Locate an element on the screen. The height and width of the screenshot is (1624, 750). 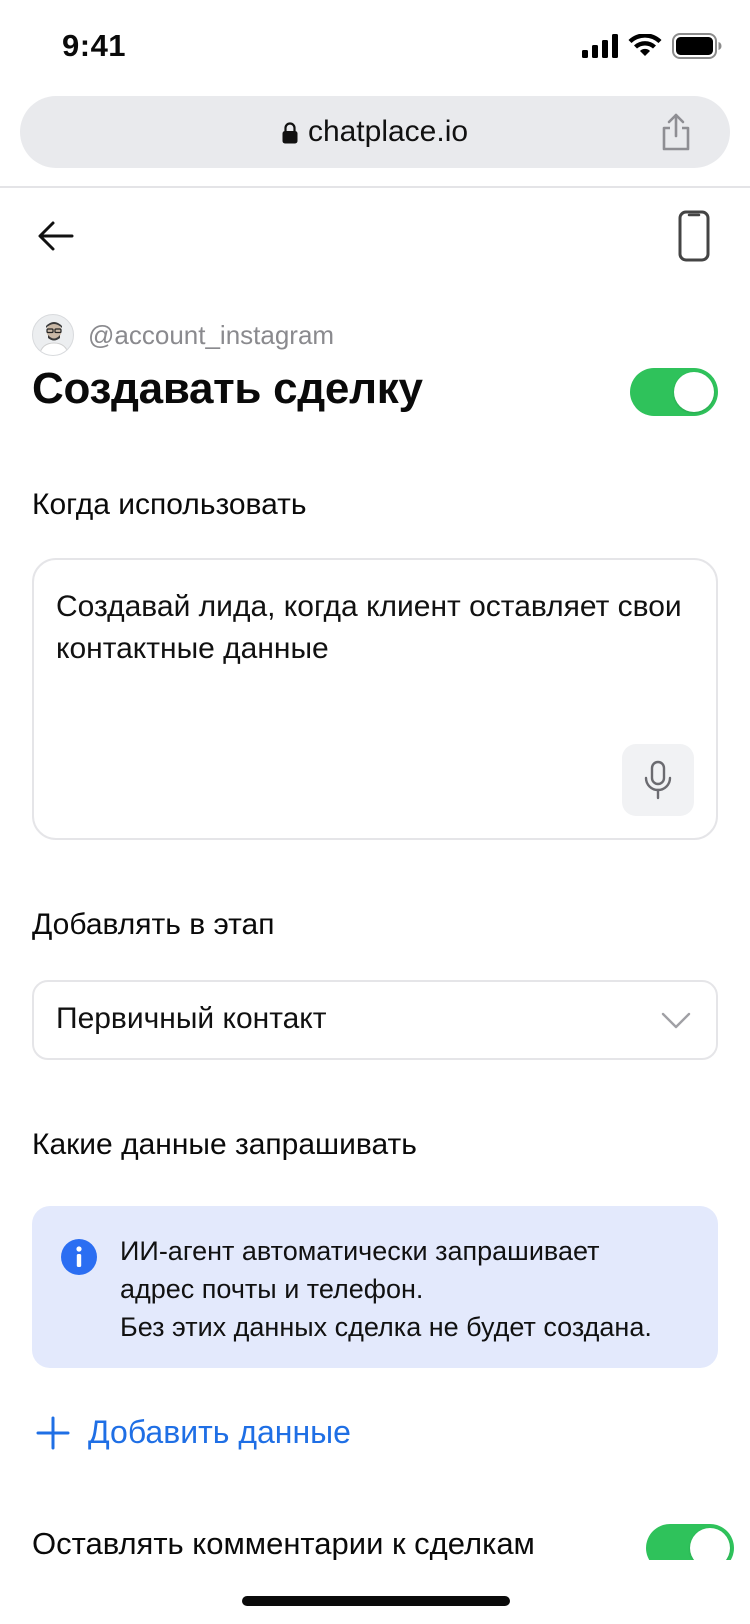
voice-input-button is located at coordinates (658, 780).